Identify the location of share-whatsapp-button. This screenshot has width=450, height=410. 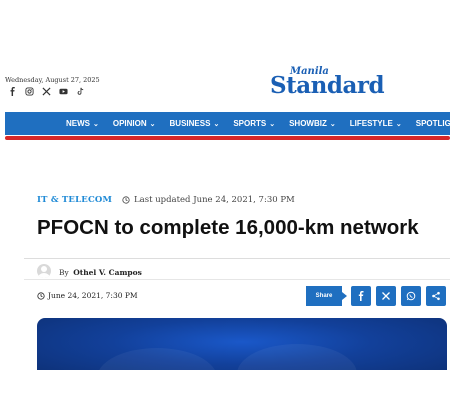
(411, 296).